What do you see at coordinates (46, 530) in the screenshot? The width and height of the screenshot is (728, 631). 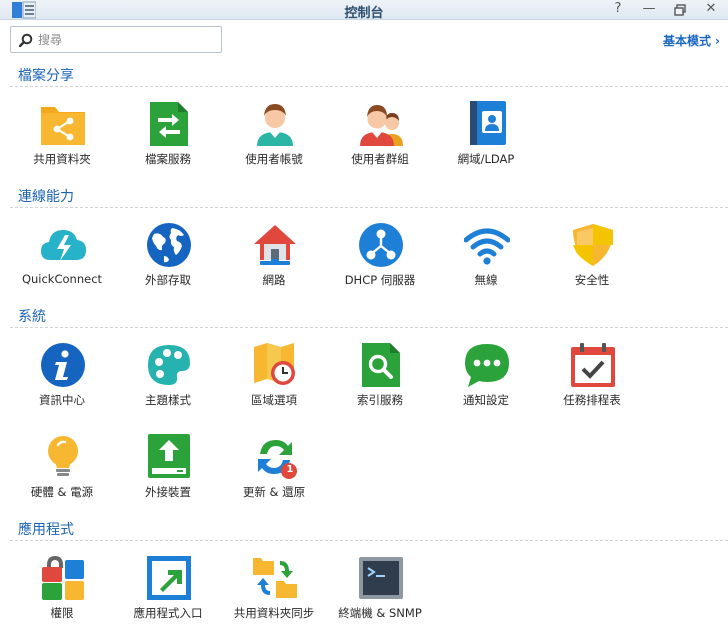 I see `section-title-applications: 應用程式` at bounding box center [46, 530].